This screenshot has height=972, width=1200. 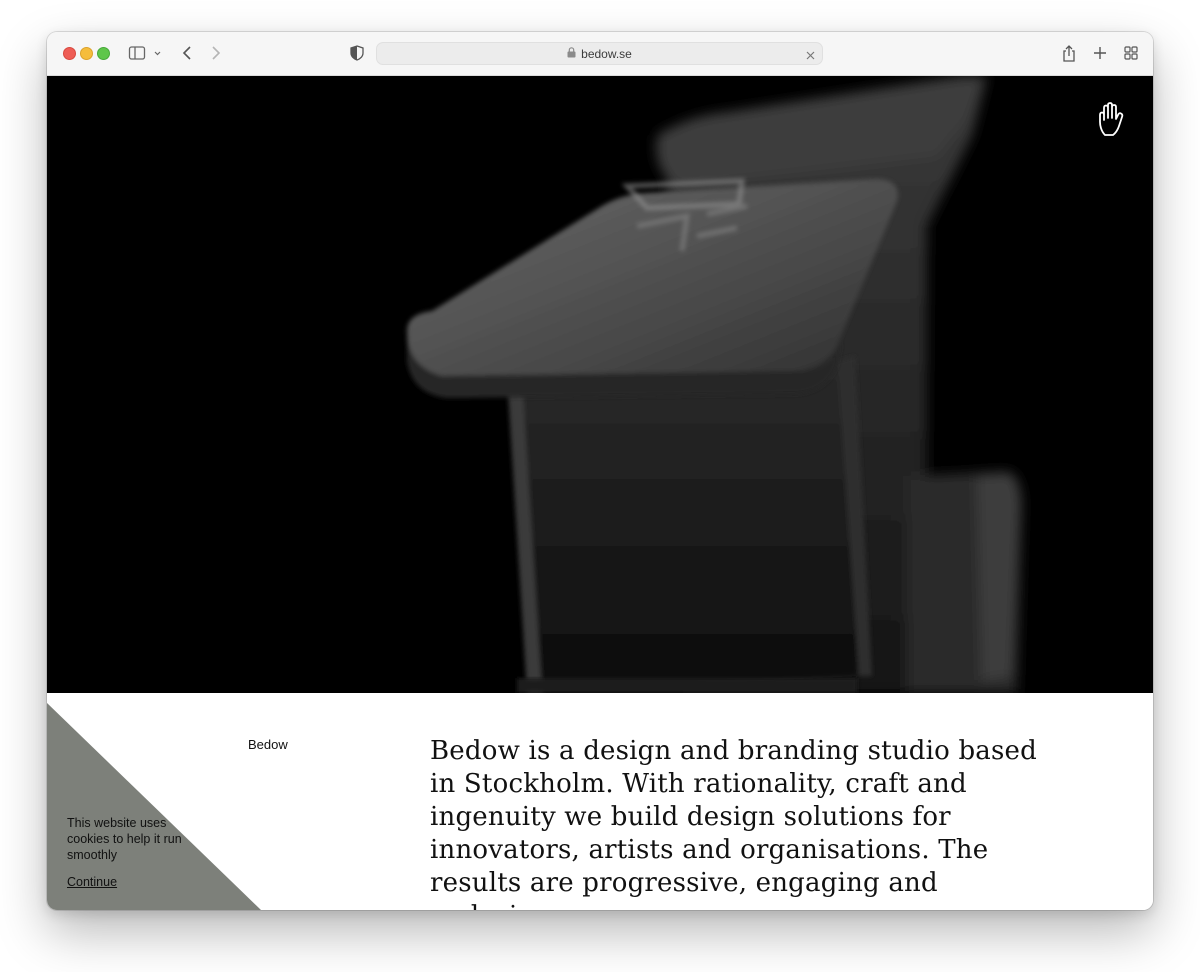 I want to click on address-bar: bedow.se, so click(x=599, y=53).